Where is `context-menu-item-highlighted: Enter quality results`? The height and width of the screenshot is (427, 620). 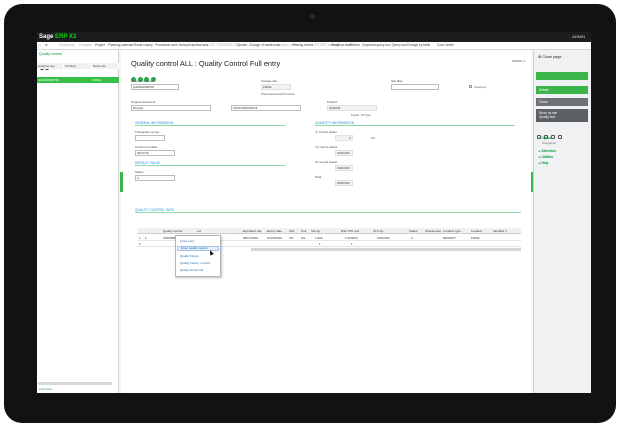 context-menu-item-highlighted: Enter quality results is located at coordinates (198, 248).